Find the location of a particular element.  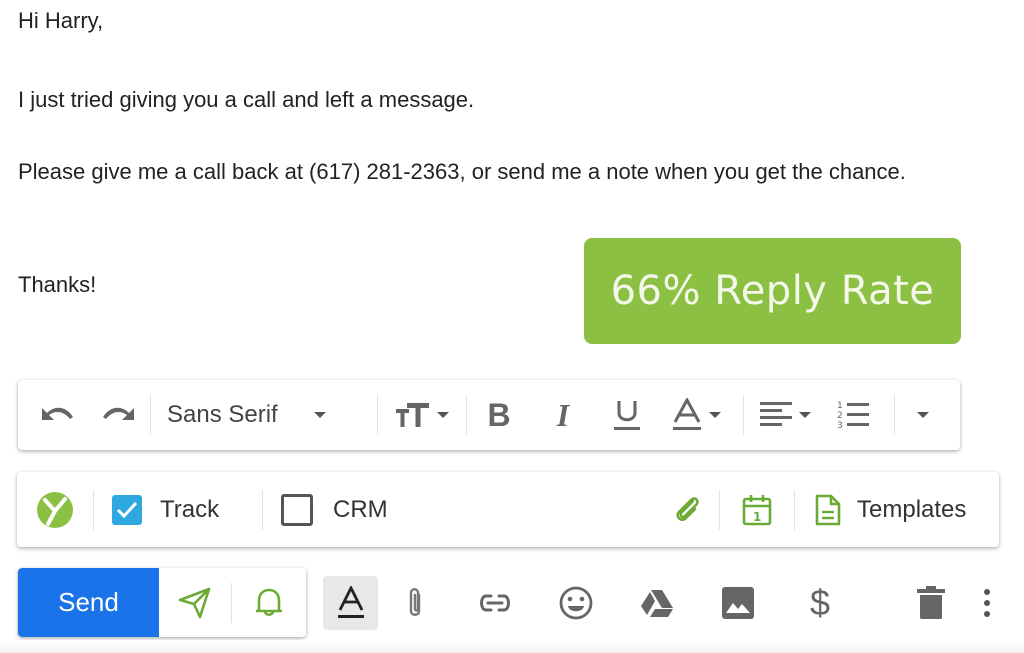

text-color-button is located at coordinates (696, 415).